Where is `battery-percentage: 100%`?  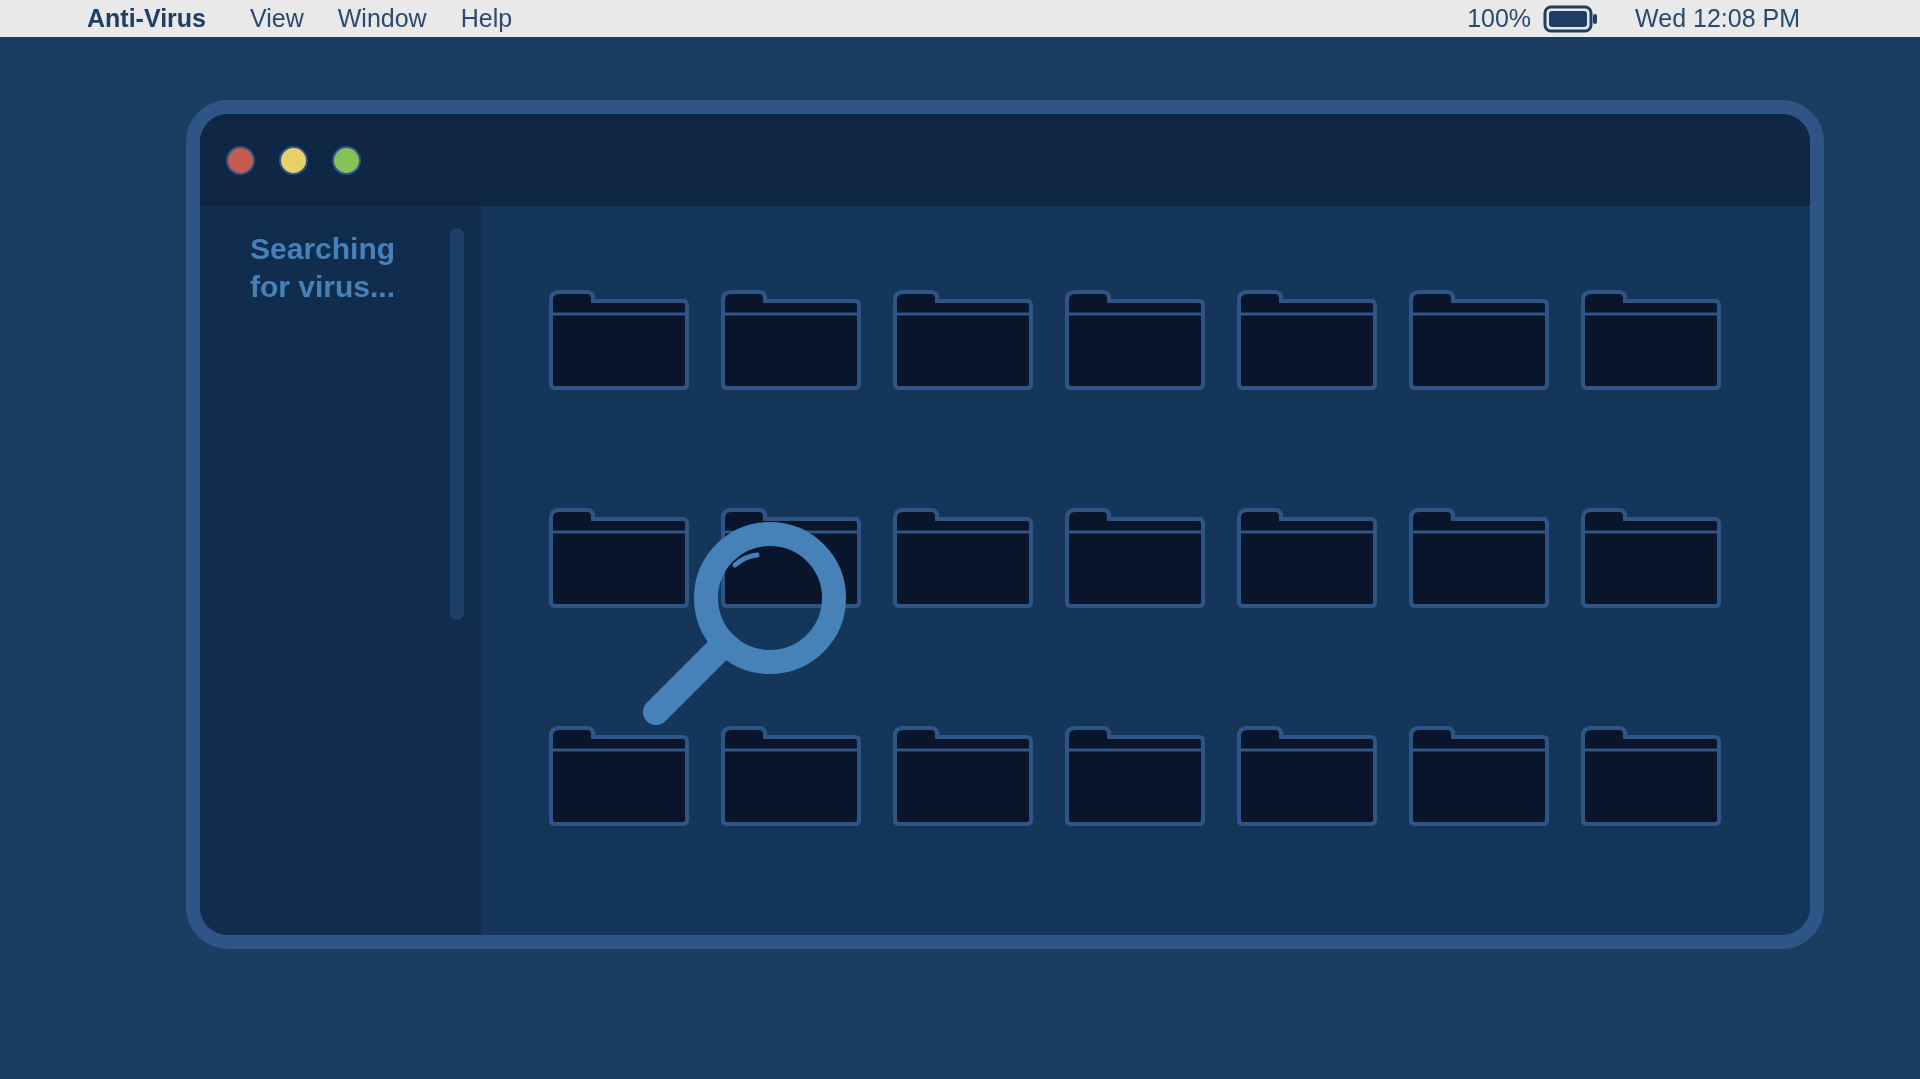 battery-percentage: 100% is located at coordinates (1499, 18).